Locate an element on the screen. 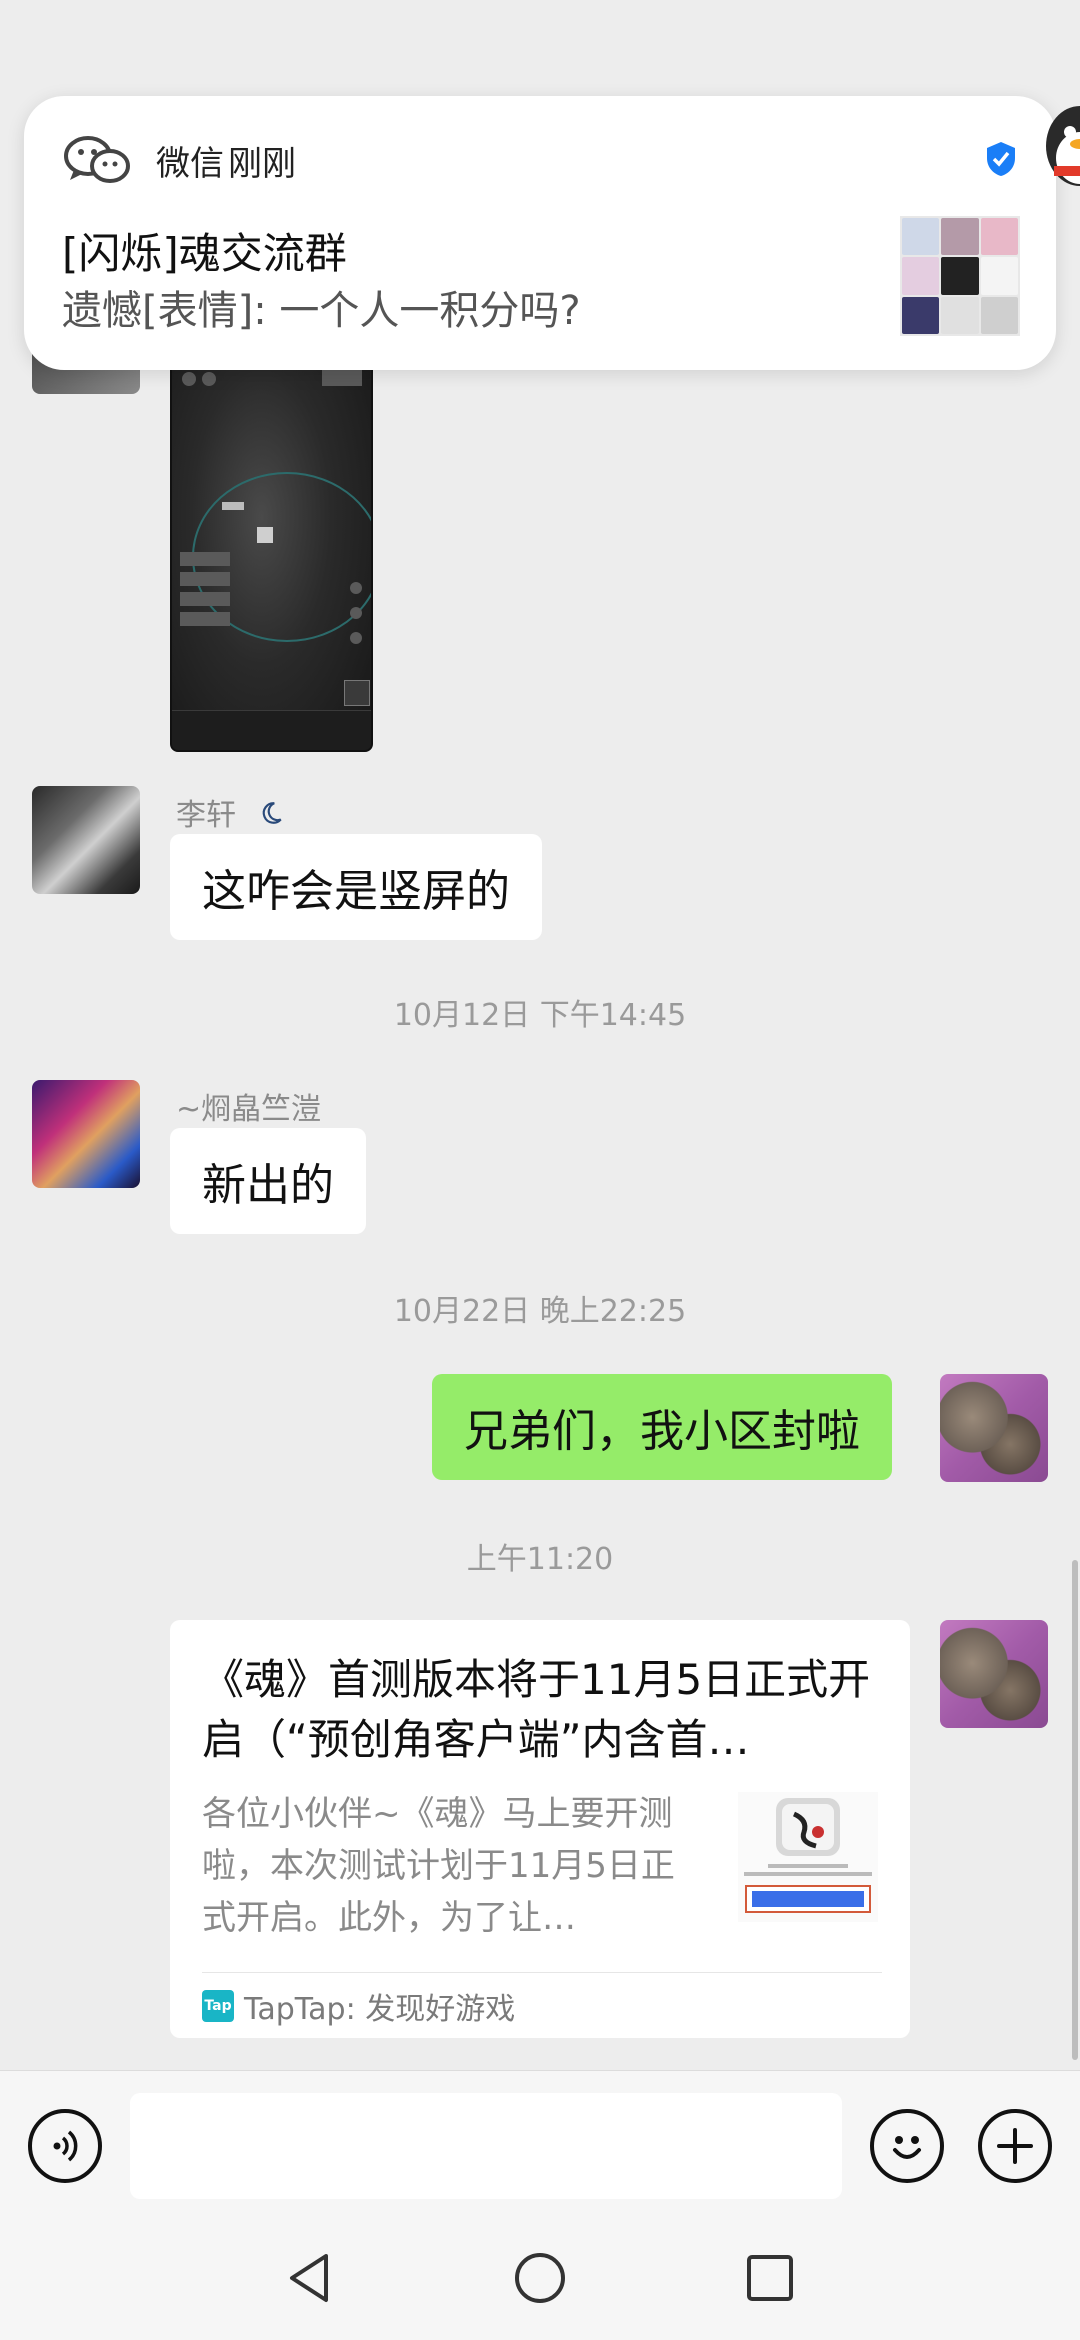  system-navigation-bar is located at coordinates (540, 2275).